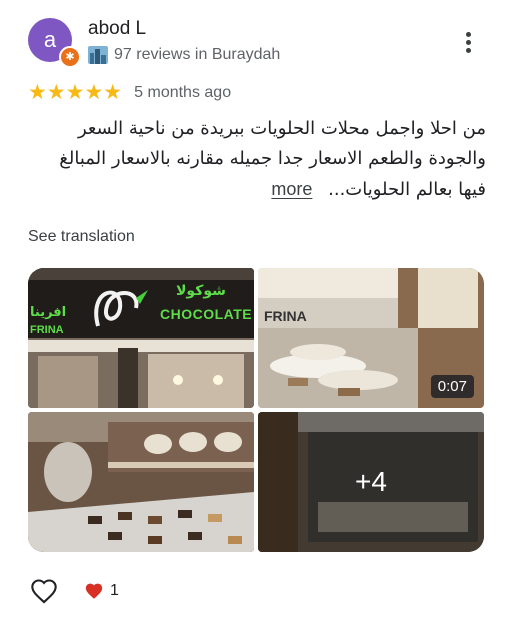 This screenshot has width=514, height=618. I want to click on video-sign: FRINA, so click(285, 316).